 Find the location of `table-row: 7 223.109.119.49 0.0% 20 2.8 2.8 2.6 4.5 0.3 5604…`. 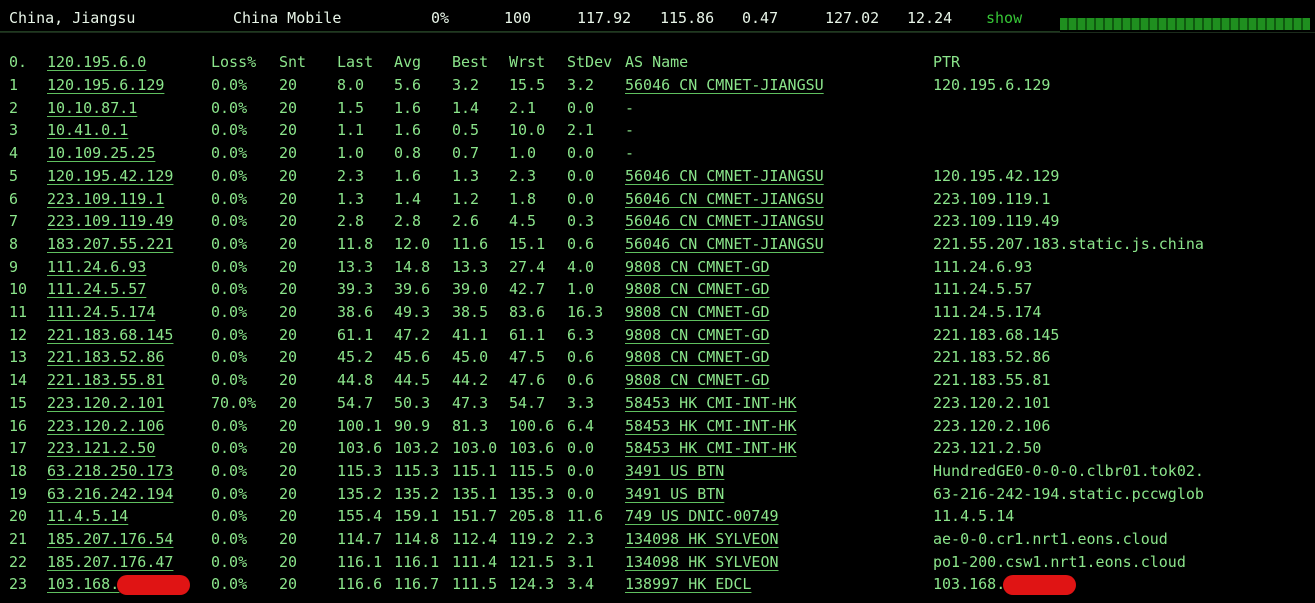

table-row: 7 223.109.119.49 0.0% 20 2.8 2.8 2.6 4.5 0.3 5604… is located at coordinates (657, 221).